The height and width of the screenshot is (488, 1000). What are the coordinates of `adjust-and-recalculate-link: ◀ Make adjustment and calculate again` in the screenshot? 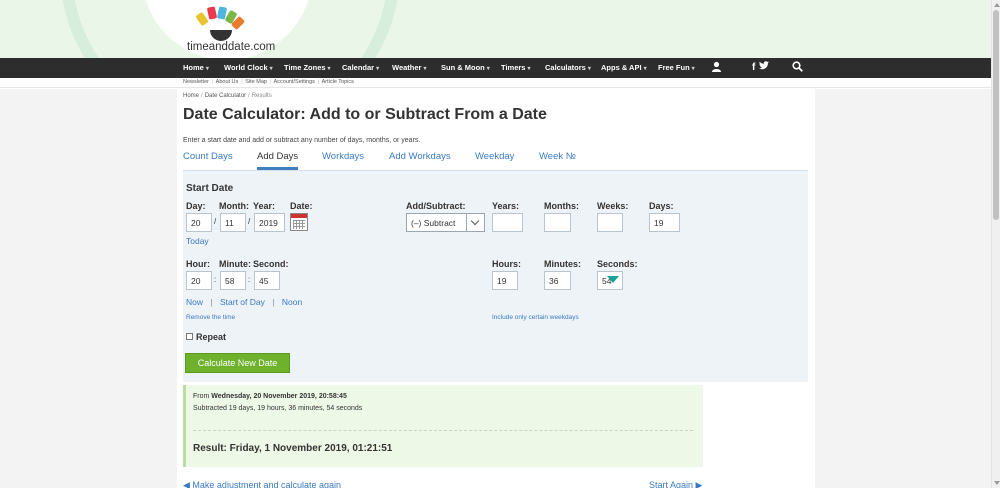 It's located at (262, 484).